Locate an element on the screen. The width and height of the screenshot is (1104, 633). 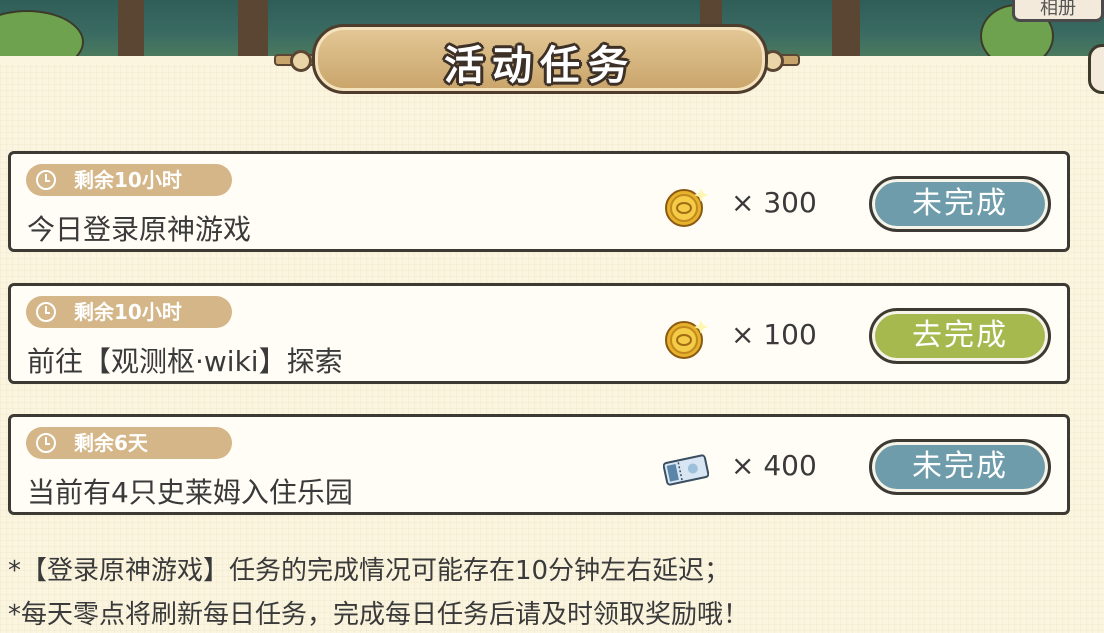
ticket-icon is located at coordinates (686, 470).